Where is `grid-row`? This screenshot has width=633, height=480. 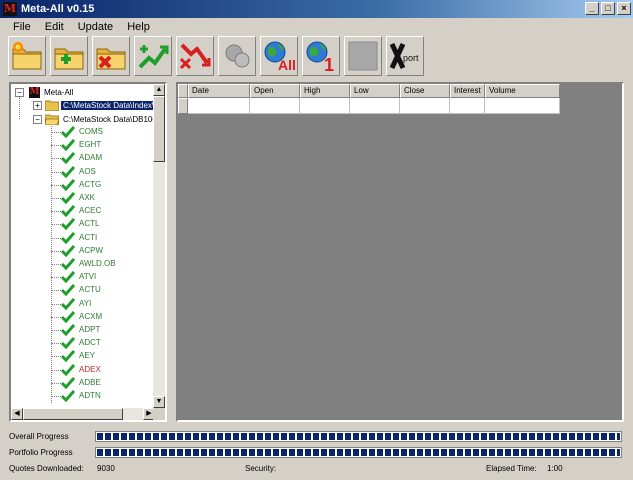
grid-row is located at coordinates (369, 106).